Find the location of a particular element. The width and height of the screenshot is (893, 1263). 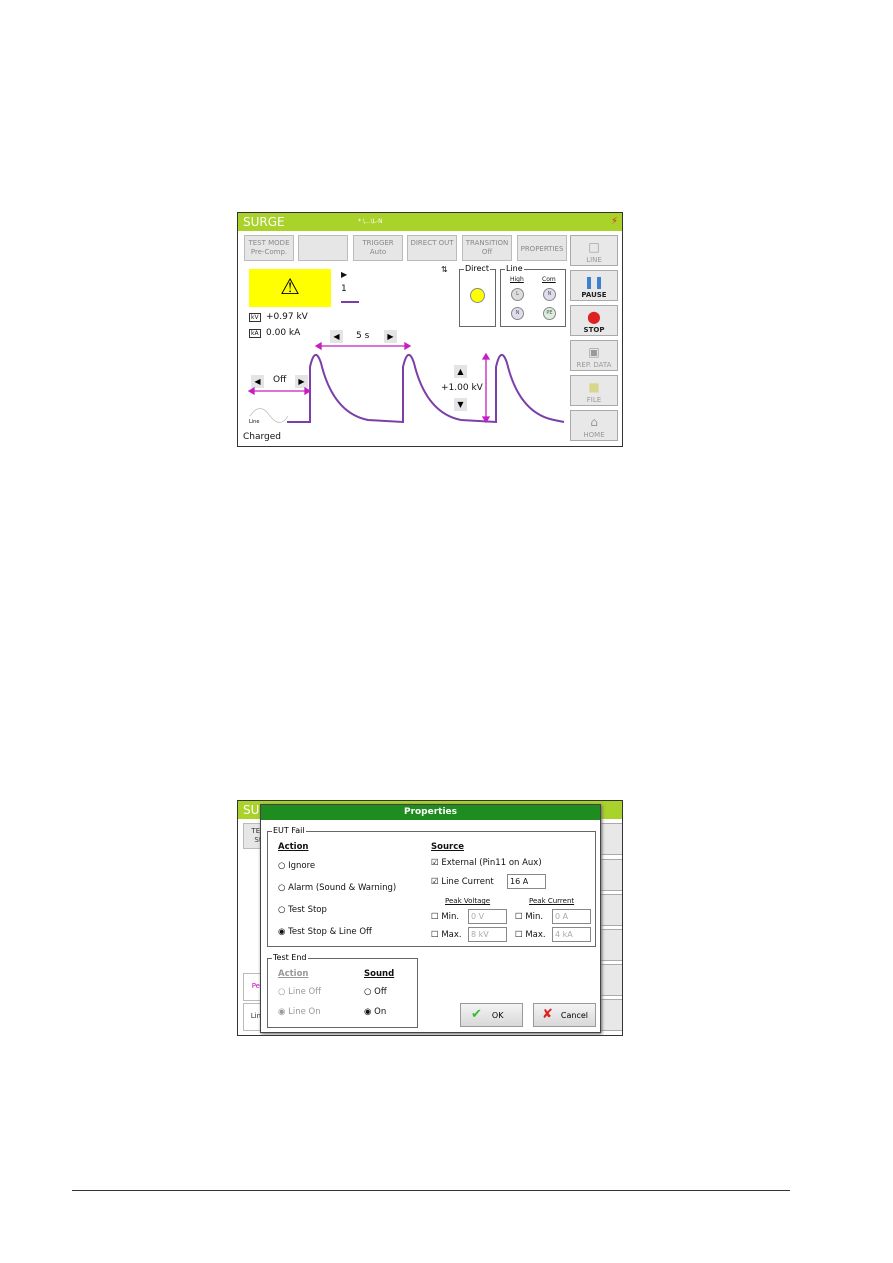

cancel-icon: ✘ is located at coordinates (547, 1014).